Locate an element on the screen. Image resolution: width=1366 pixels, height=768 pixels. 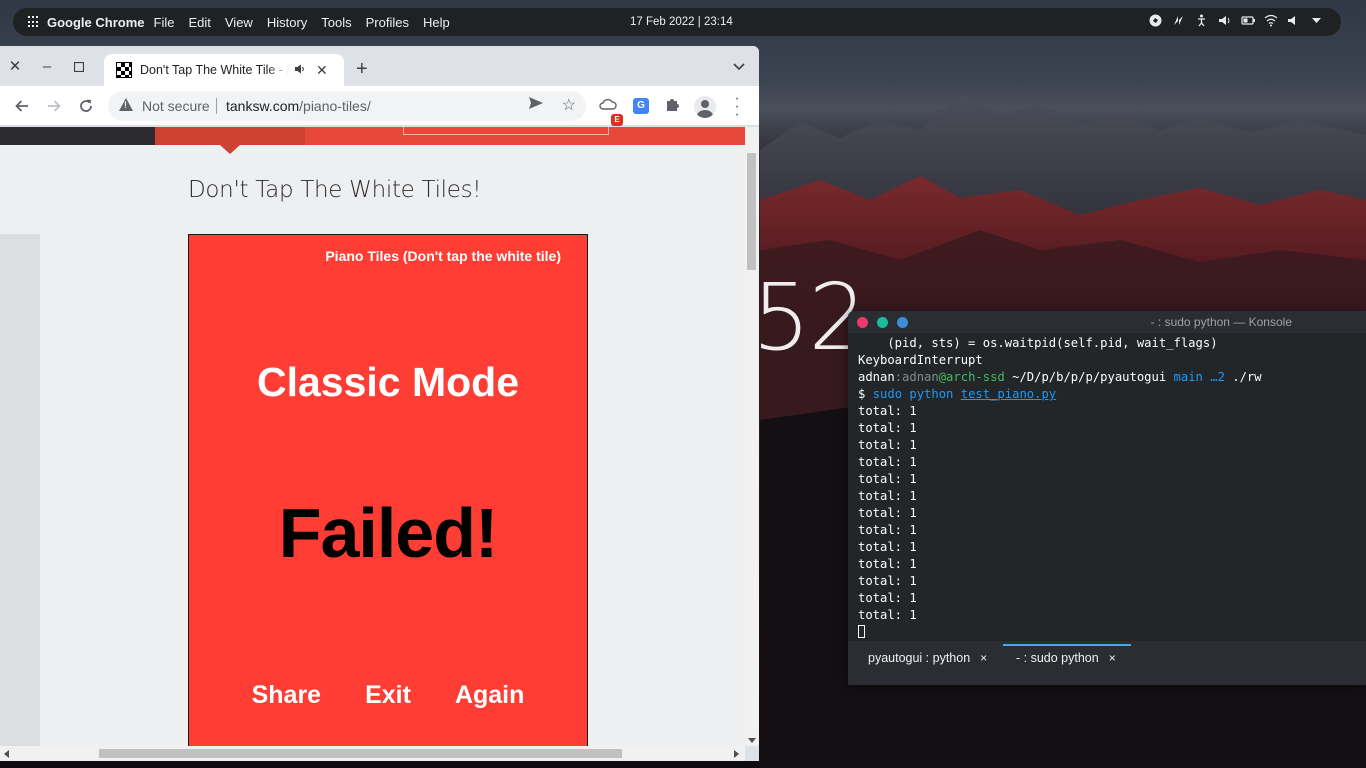
tab-title: Don't Tap The White Tile - F is located at coordinates (215, 70).